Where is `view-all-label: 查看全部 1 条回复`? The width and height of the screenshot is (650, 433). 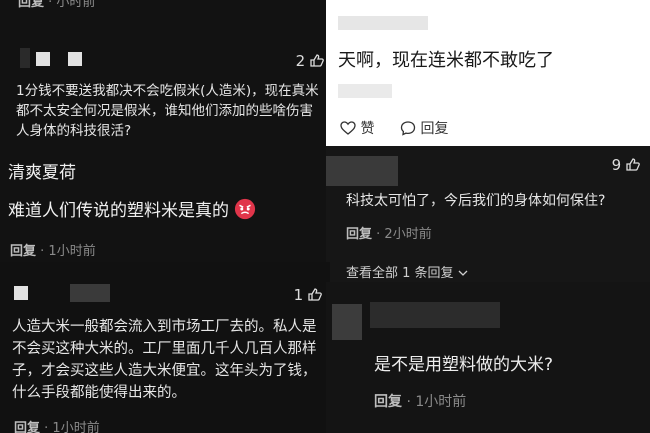 view-all-label: 查看全部 1 条回复 is located at coordinates (400, 273).